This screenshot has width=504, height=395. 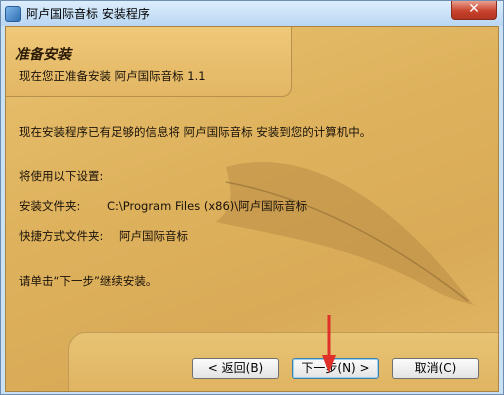 What do you see at coordinates (112, 76) in the screenshot?
I see `page-subtitle: 现在您正准备安装 阿卢国际音标 1.1` at bounding box center [112, 76].